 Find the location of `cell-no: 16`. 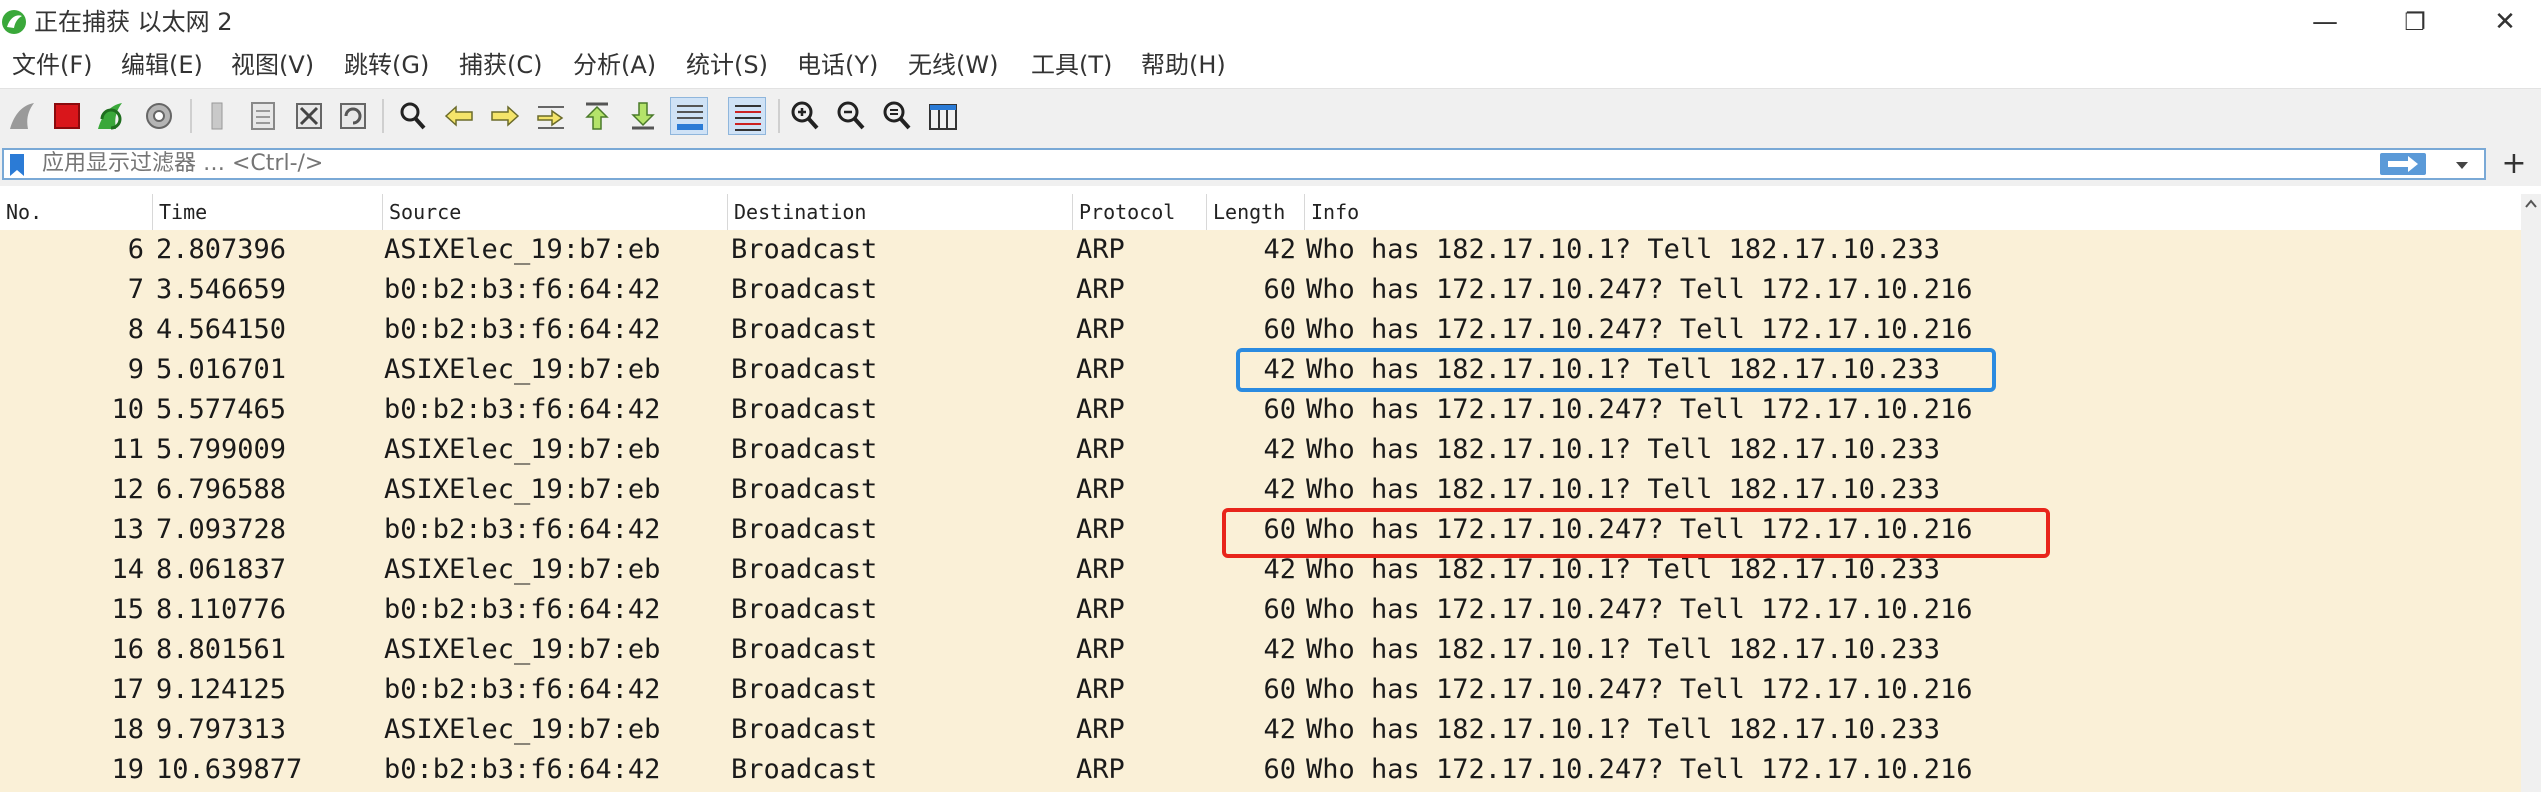

cell-no: 16 is located at coordinates (127, 649).